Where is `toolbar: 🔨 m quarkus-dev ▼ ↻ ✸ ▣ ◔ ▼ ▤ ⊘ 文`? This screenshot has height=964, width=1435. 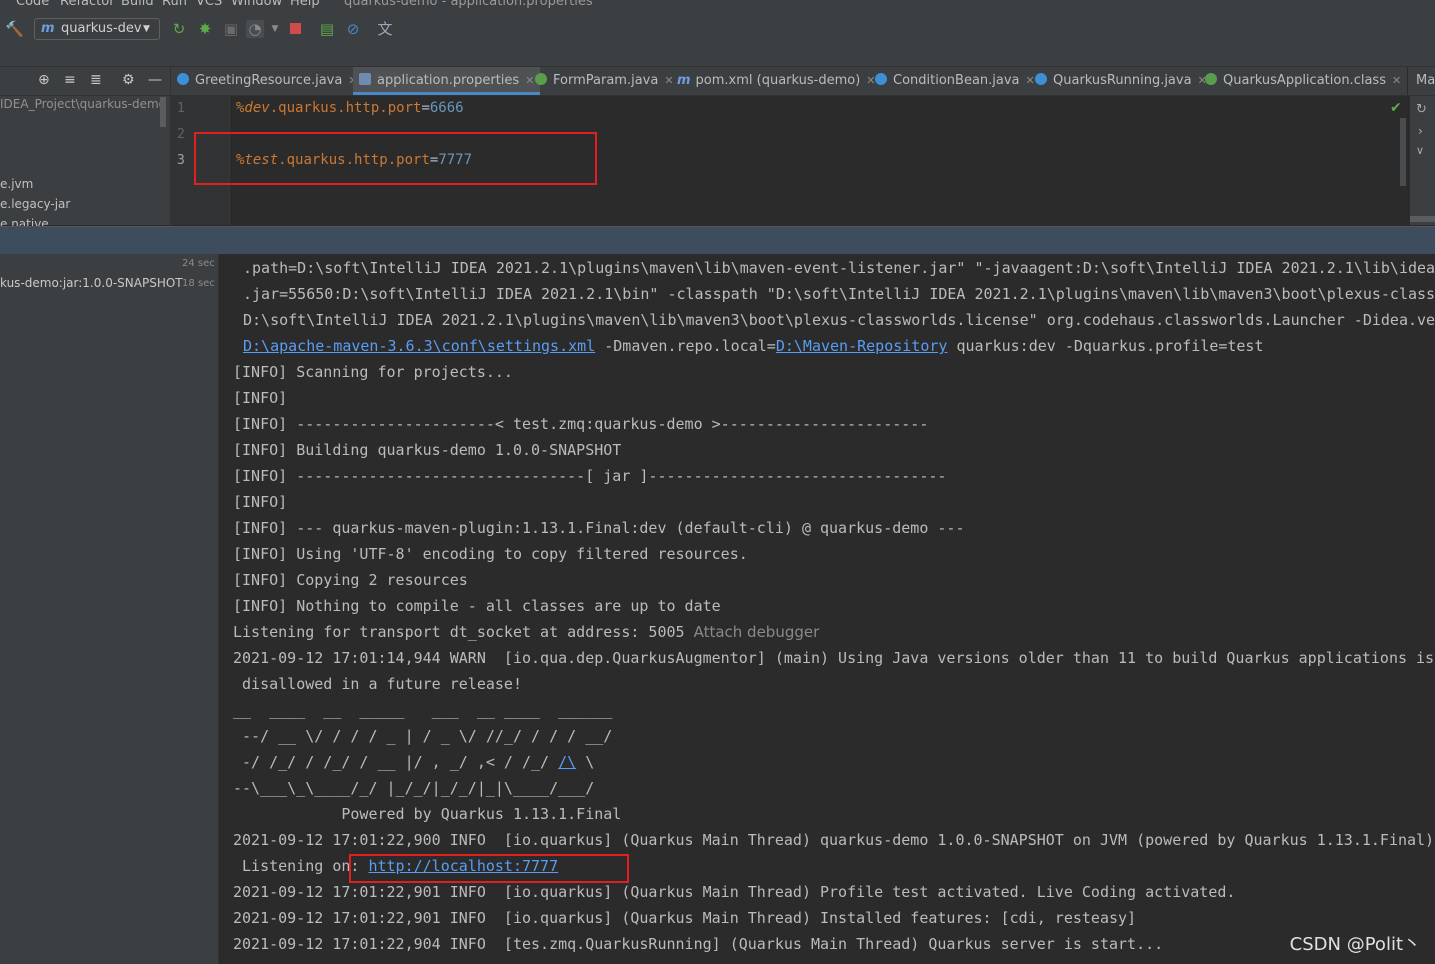 toolbar: 🔨 m quarkus-dev ▼ ↻ ✸ ▣ ◔ ▼ ▤ ⊘ 文 is located at coordinates (717, 38).